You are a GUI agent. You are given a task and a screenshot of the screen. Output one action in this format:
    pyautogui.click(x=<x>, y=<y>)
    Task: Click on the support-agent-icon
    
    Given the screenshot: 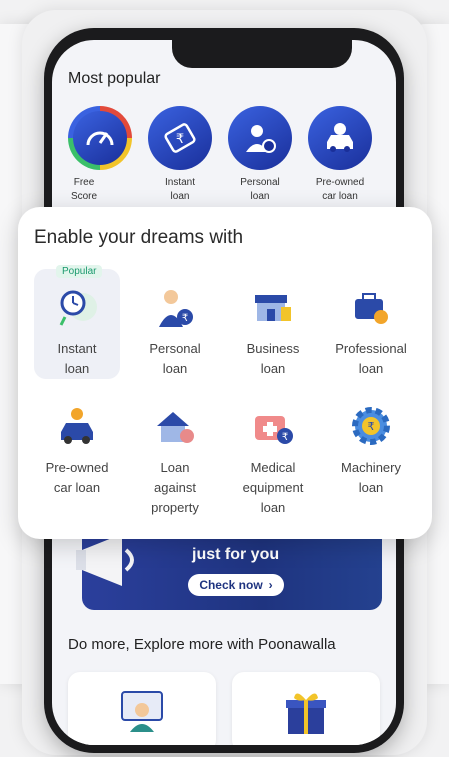 What is the action you would take?
    pyautogui.click(x=142, y=711)
    